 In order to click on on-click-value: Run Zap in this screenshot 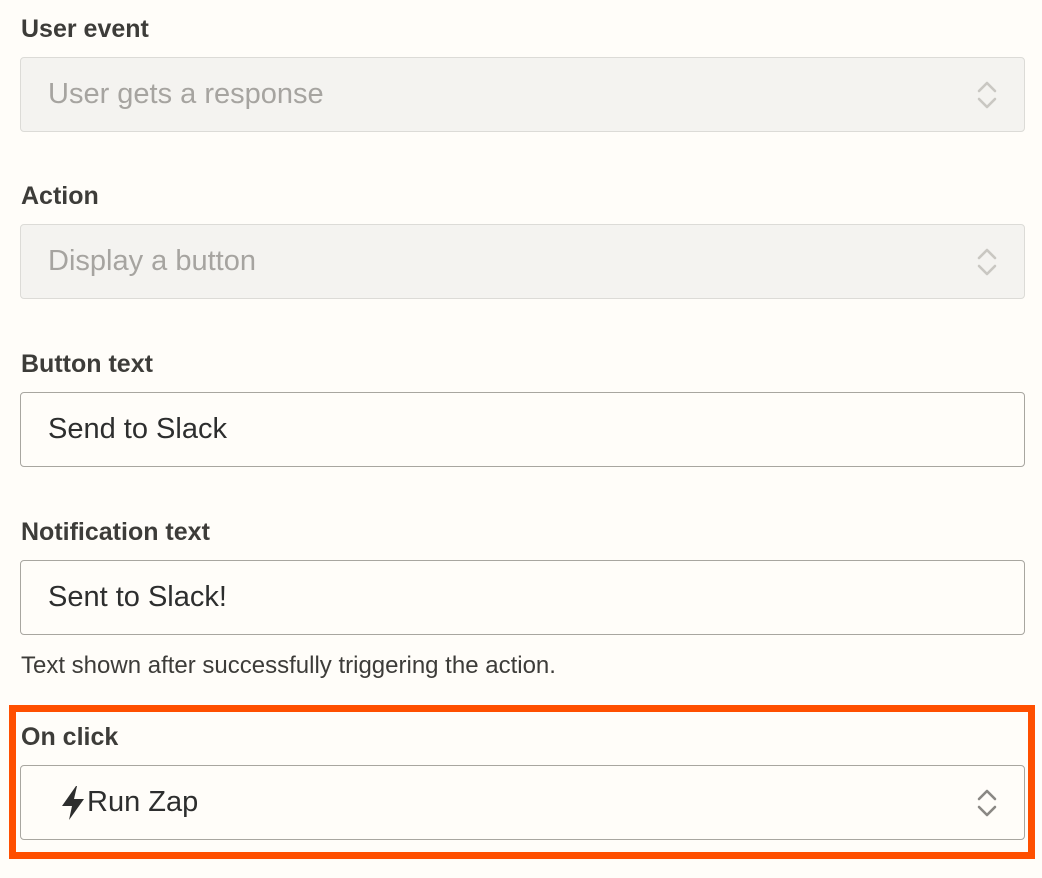, I will do `click(143, 802)`.